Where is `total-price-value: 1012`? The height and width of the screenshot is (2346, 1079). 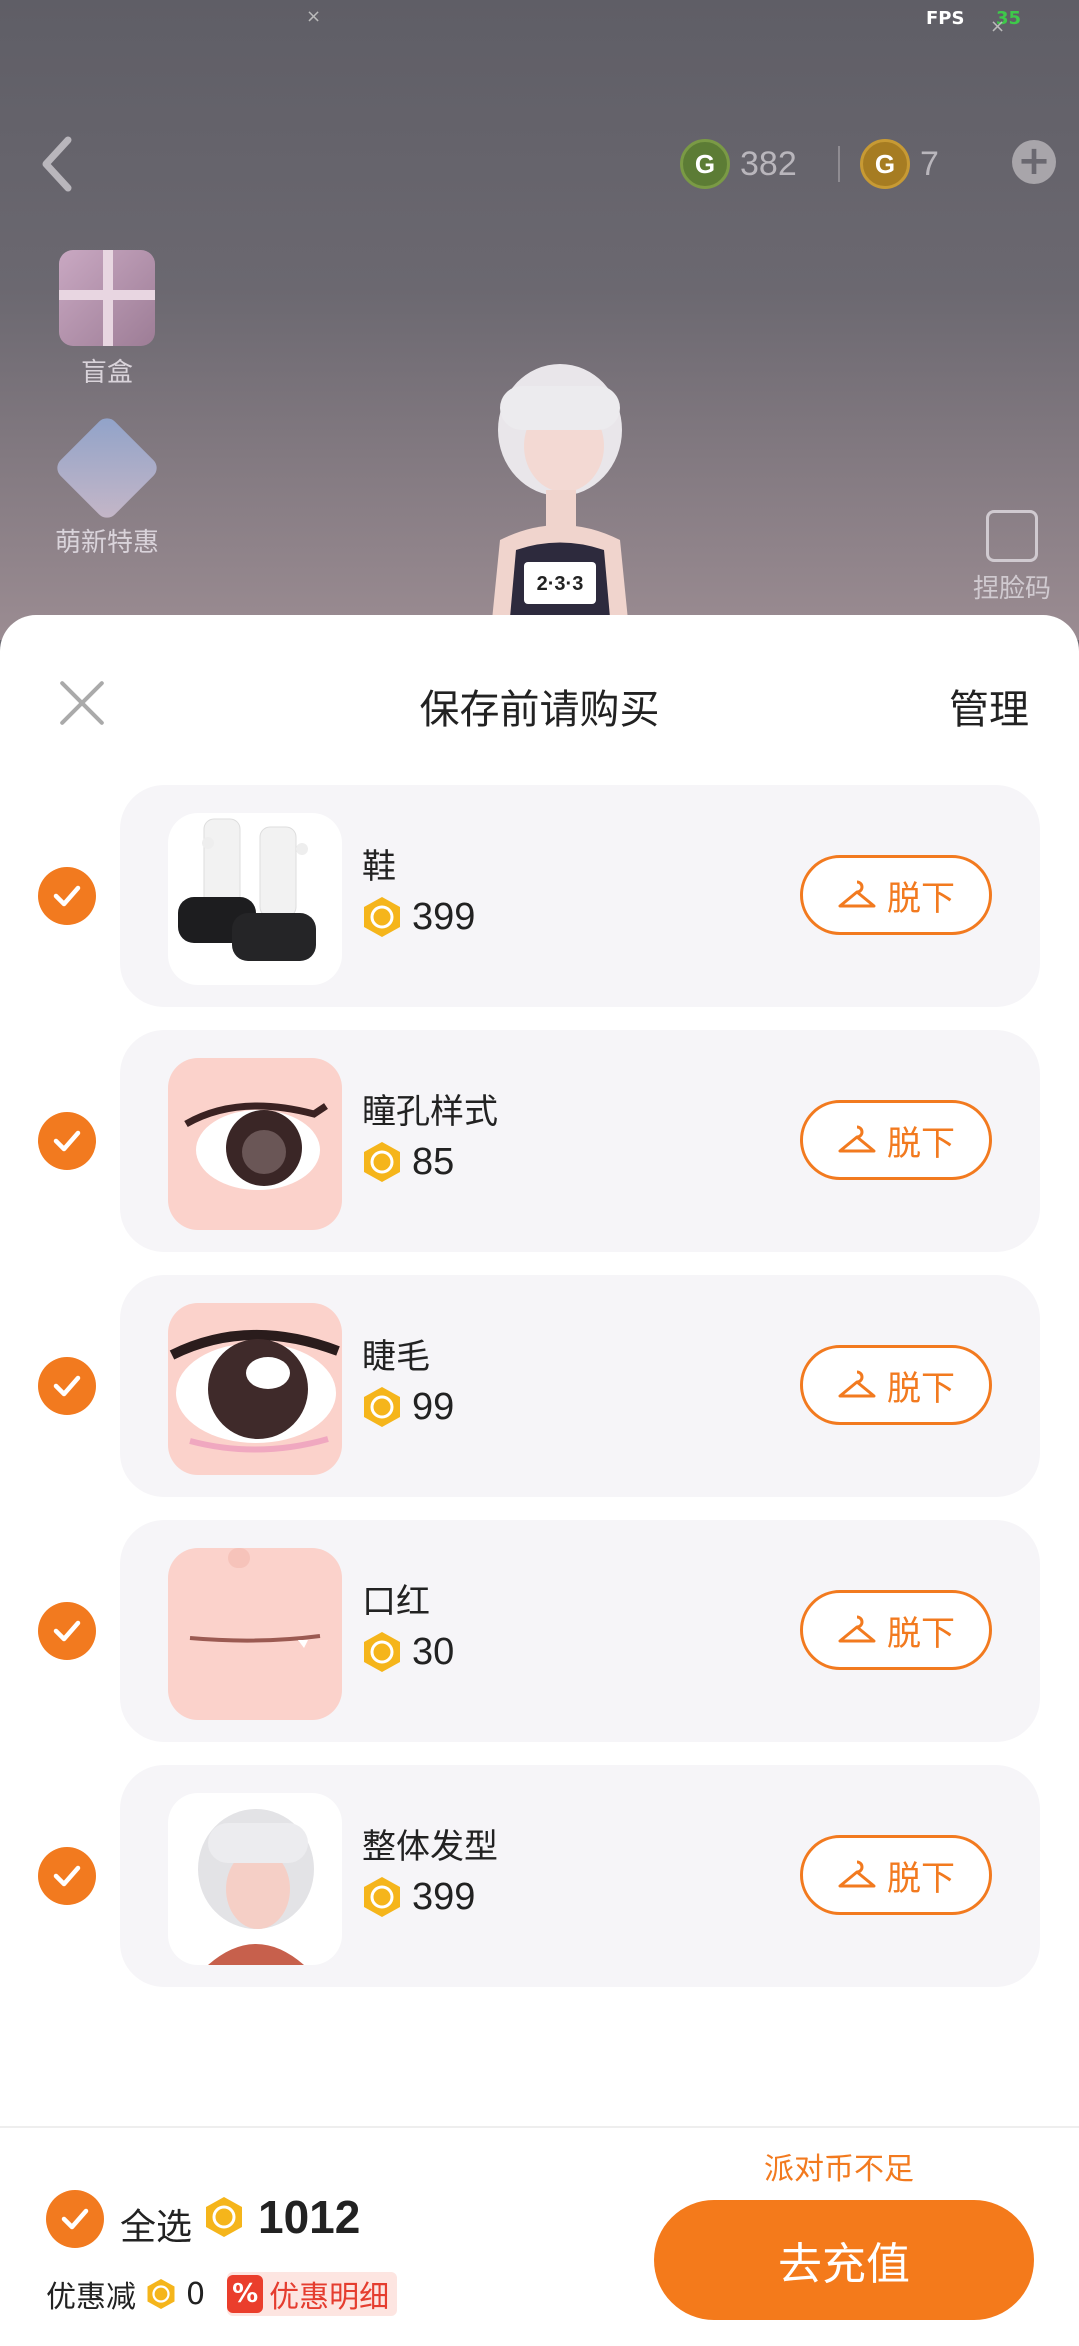
total-price-value: 1012 is located at coordinates (309, 2217).